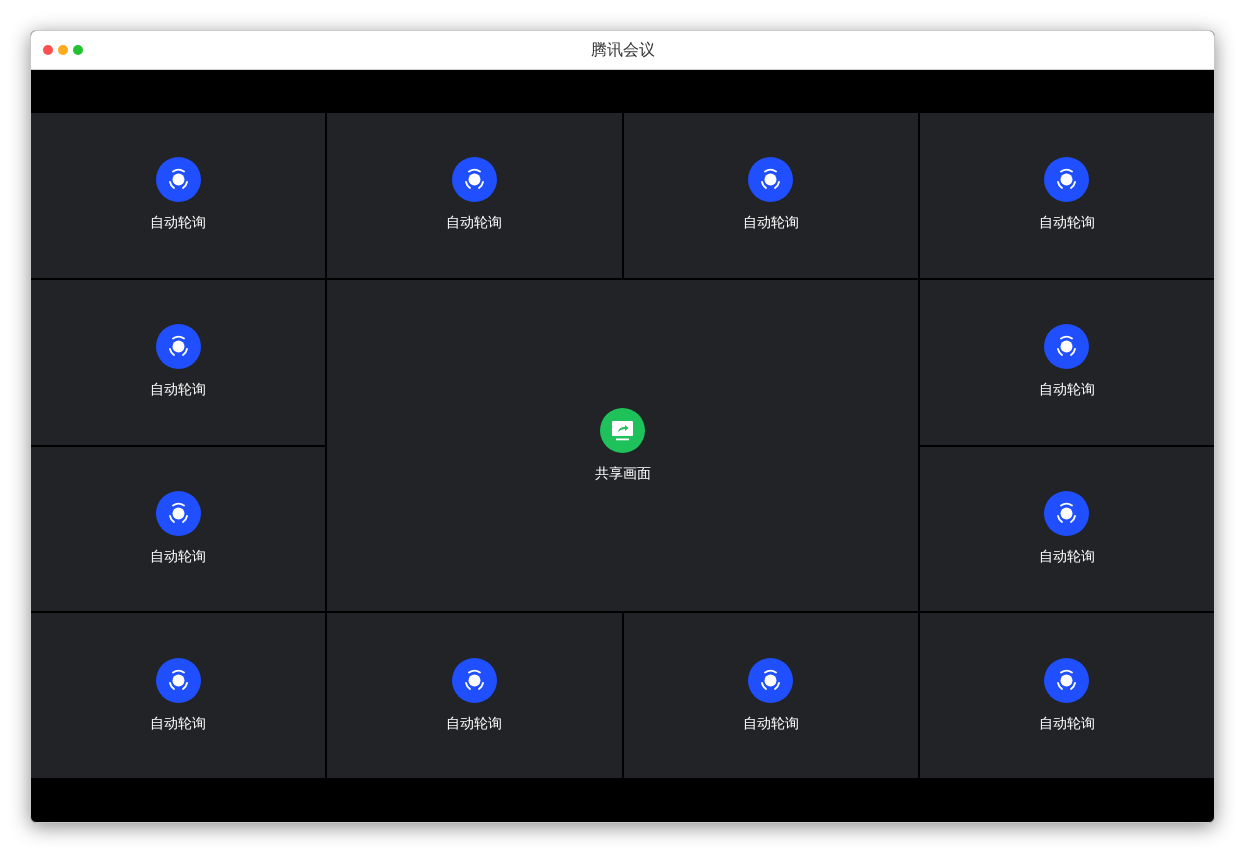 The width and height of the screenshot is (1246, 854). What do you see at coordinates (622, 473) in the screenshot?
I see `tile-label: 共享画面` at bounding box center [622, 473].